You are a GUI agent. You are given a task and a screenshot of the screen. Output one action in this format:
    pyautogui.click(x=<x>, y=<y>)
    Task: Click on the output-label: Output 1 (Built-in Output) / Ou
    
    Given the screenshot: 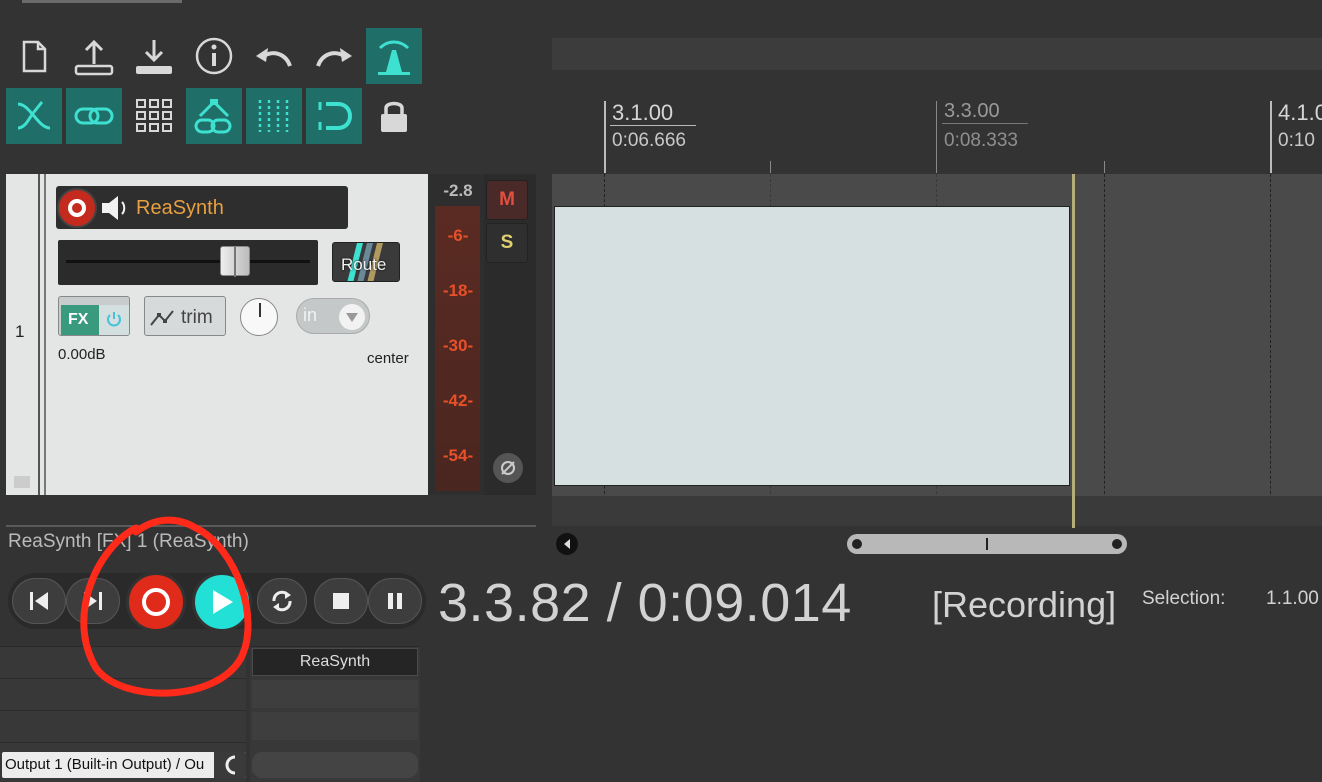 What is the action you would take?
    pyautogui.click(x=105, y=764)
    